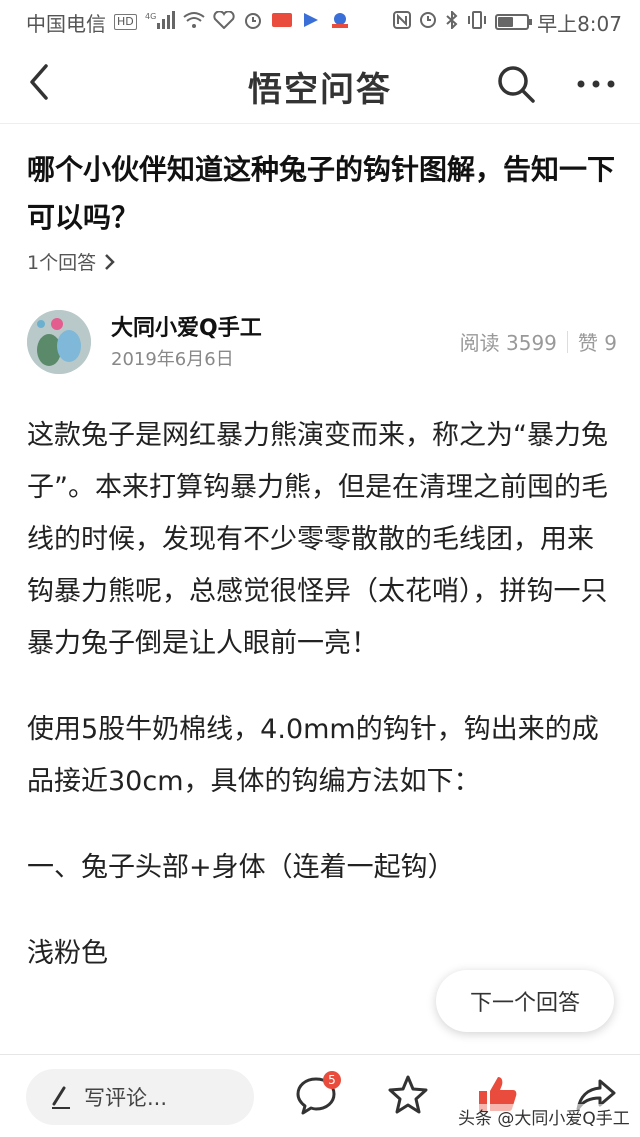  Describe the element at coordinates (125, 22) in the screenshot. I see `hd-badge: HD` at that location.